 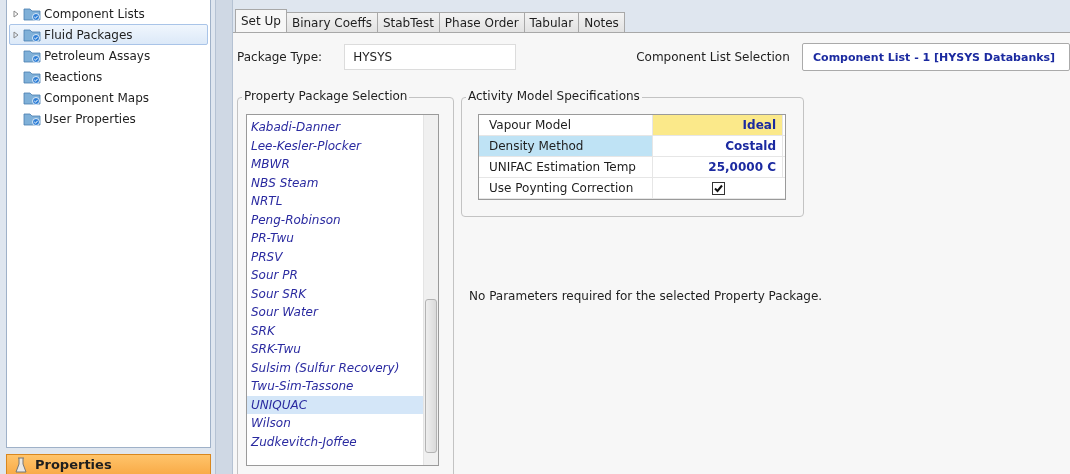 I want to click on list-item: MBWR, so click(x=335, y=164).